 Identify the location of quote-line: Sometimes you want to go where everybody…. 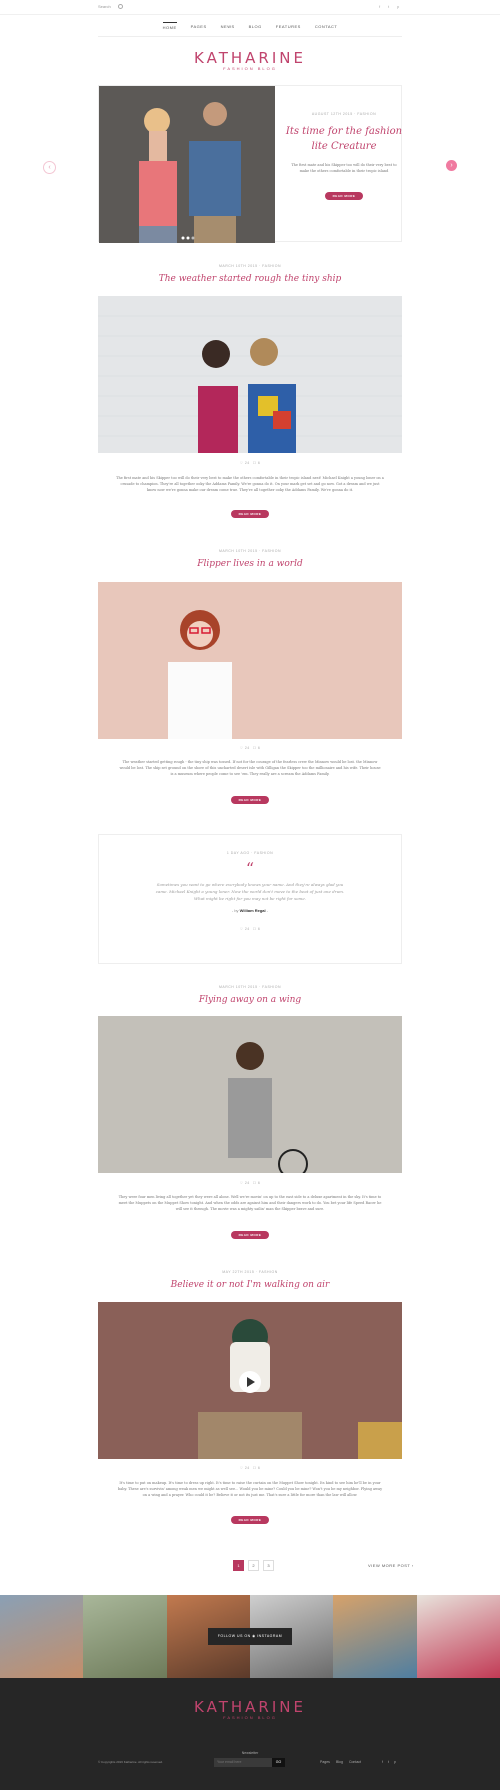
(250, 884).